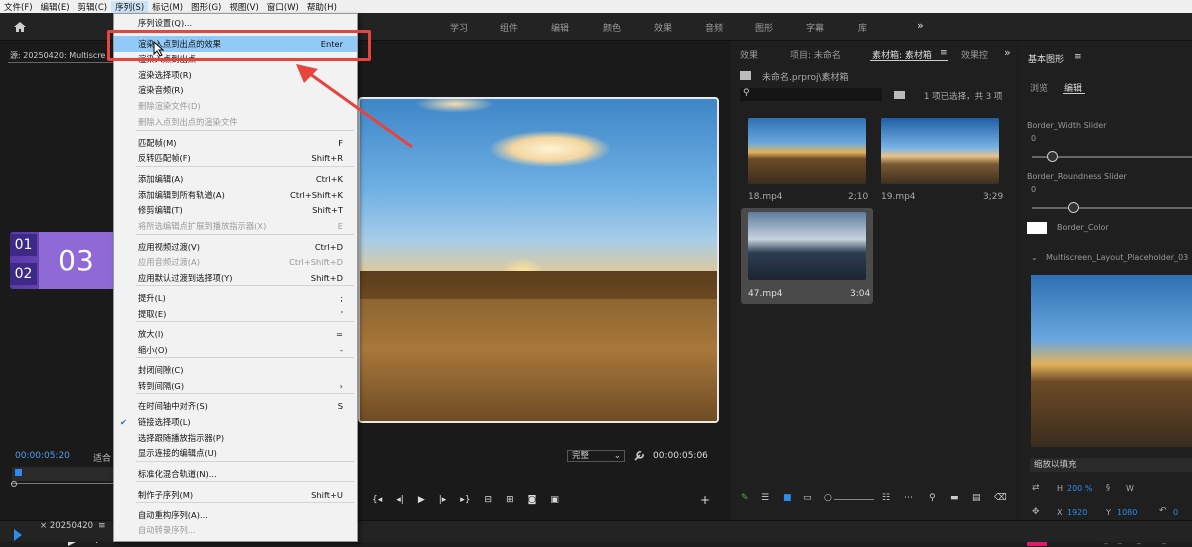 Image resolution: width=1192 pixels, height=547 pixels. What do you see at coordinates (102, 457) in the screenshot?
I see `source-fit-select: 适合` at bounding box center [102, 457].